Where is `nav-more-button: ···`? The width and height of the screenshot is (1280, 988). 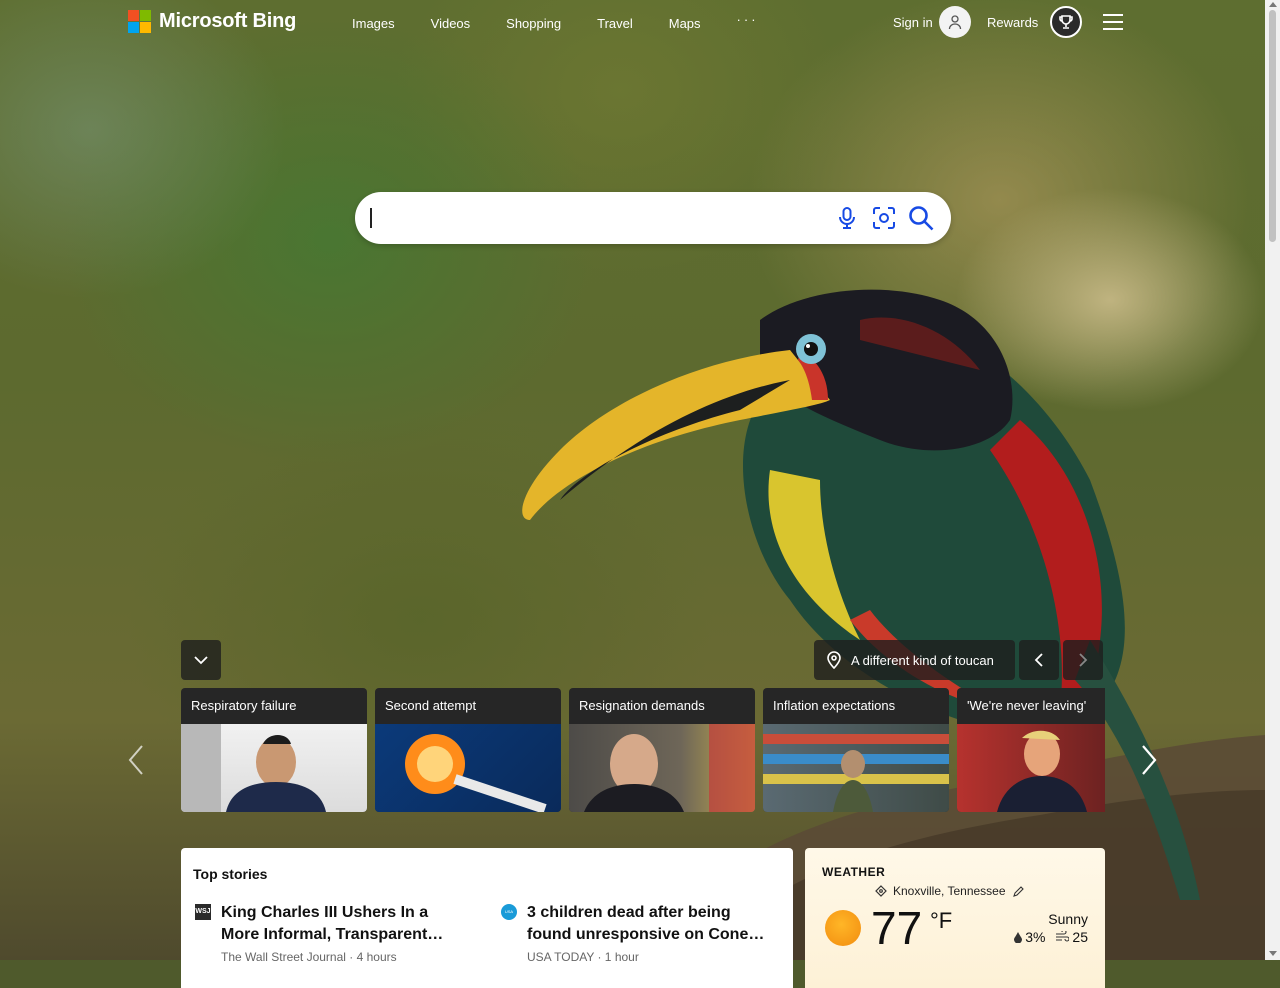 nav-more-button: ··· is located at coordinates (748, 21).